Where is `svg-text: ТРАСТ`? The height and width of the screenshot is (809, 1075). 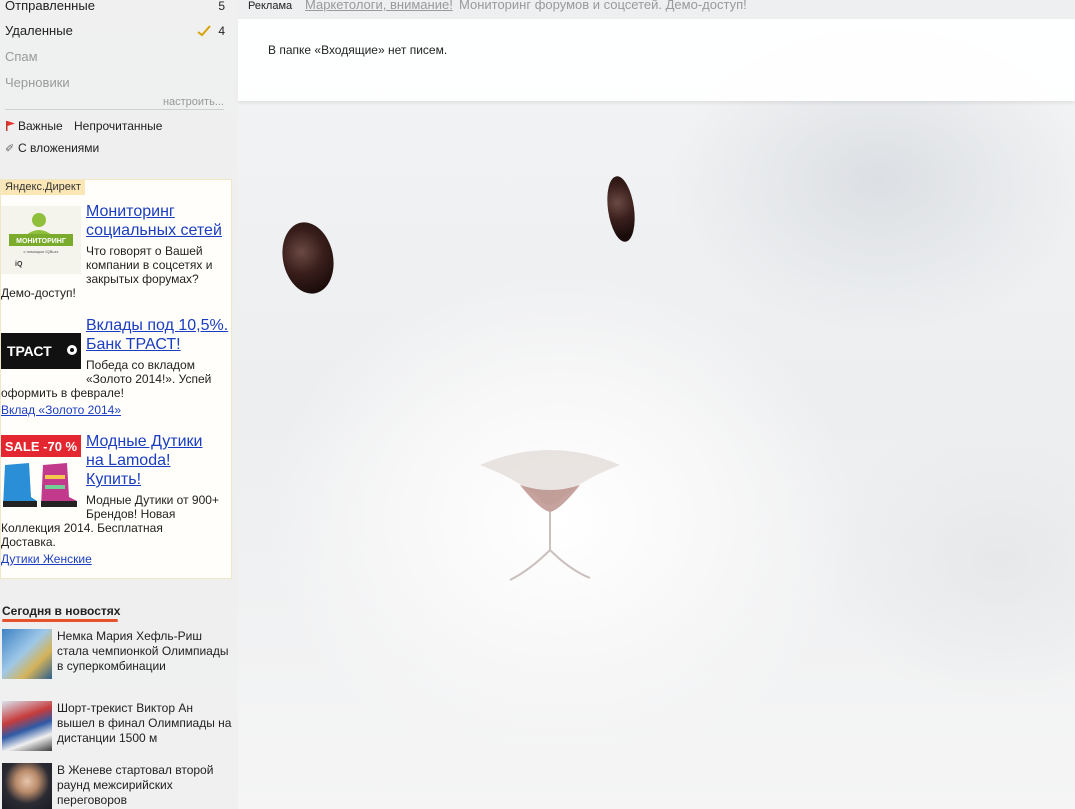 svg-text: ТРАСТ is located at coordinates (29, 351).